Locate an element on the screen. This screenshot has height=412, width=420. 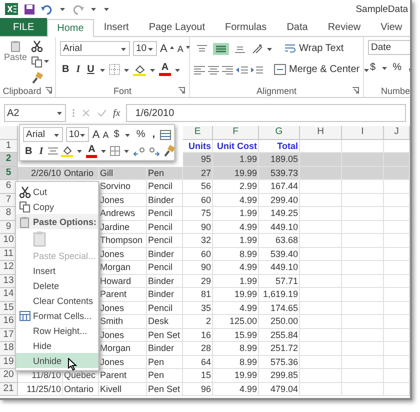
merge-center-button: Merge & Center is located at coordinates (317, 69).